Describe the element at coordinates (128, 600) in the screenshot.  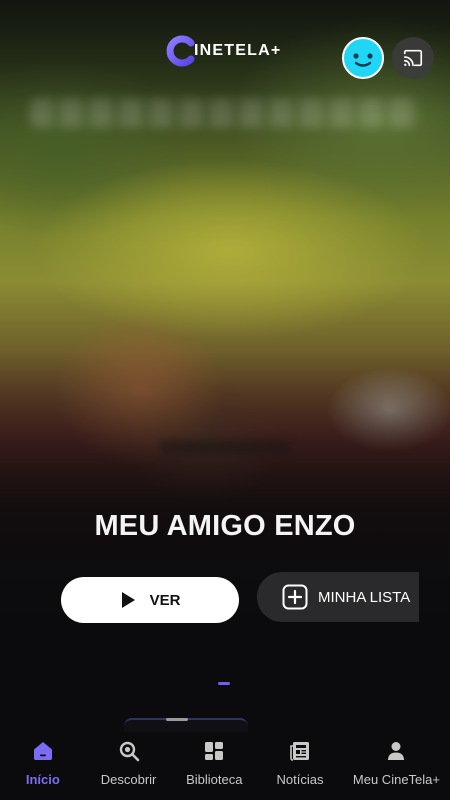
I see `play-icon` at that location.